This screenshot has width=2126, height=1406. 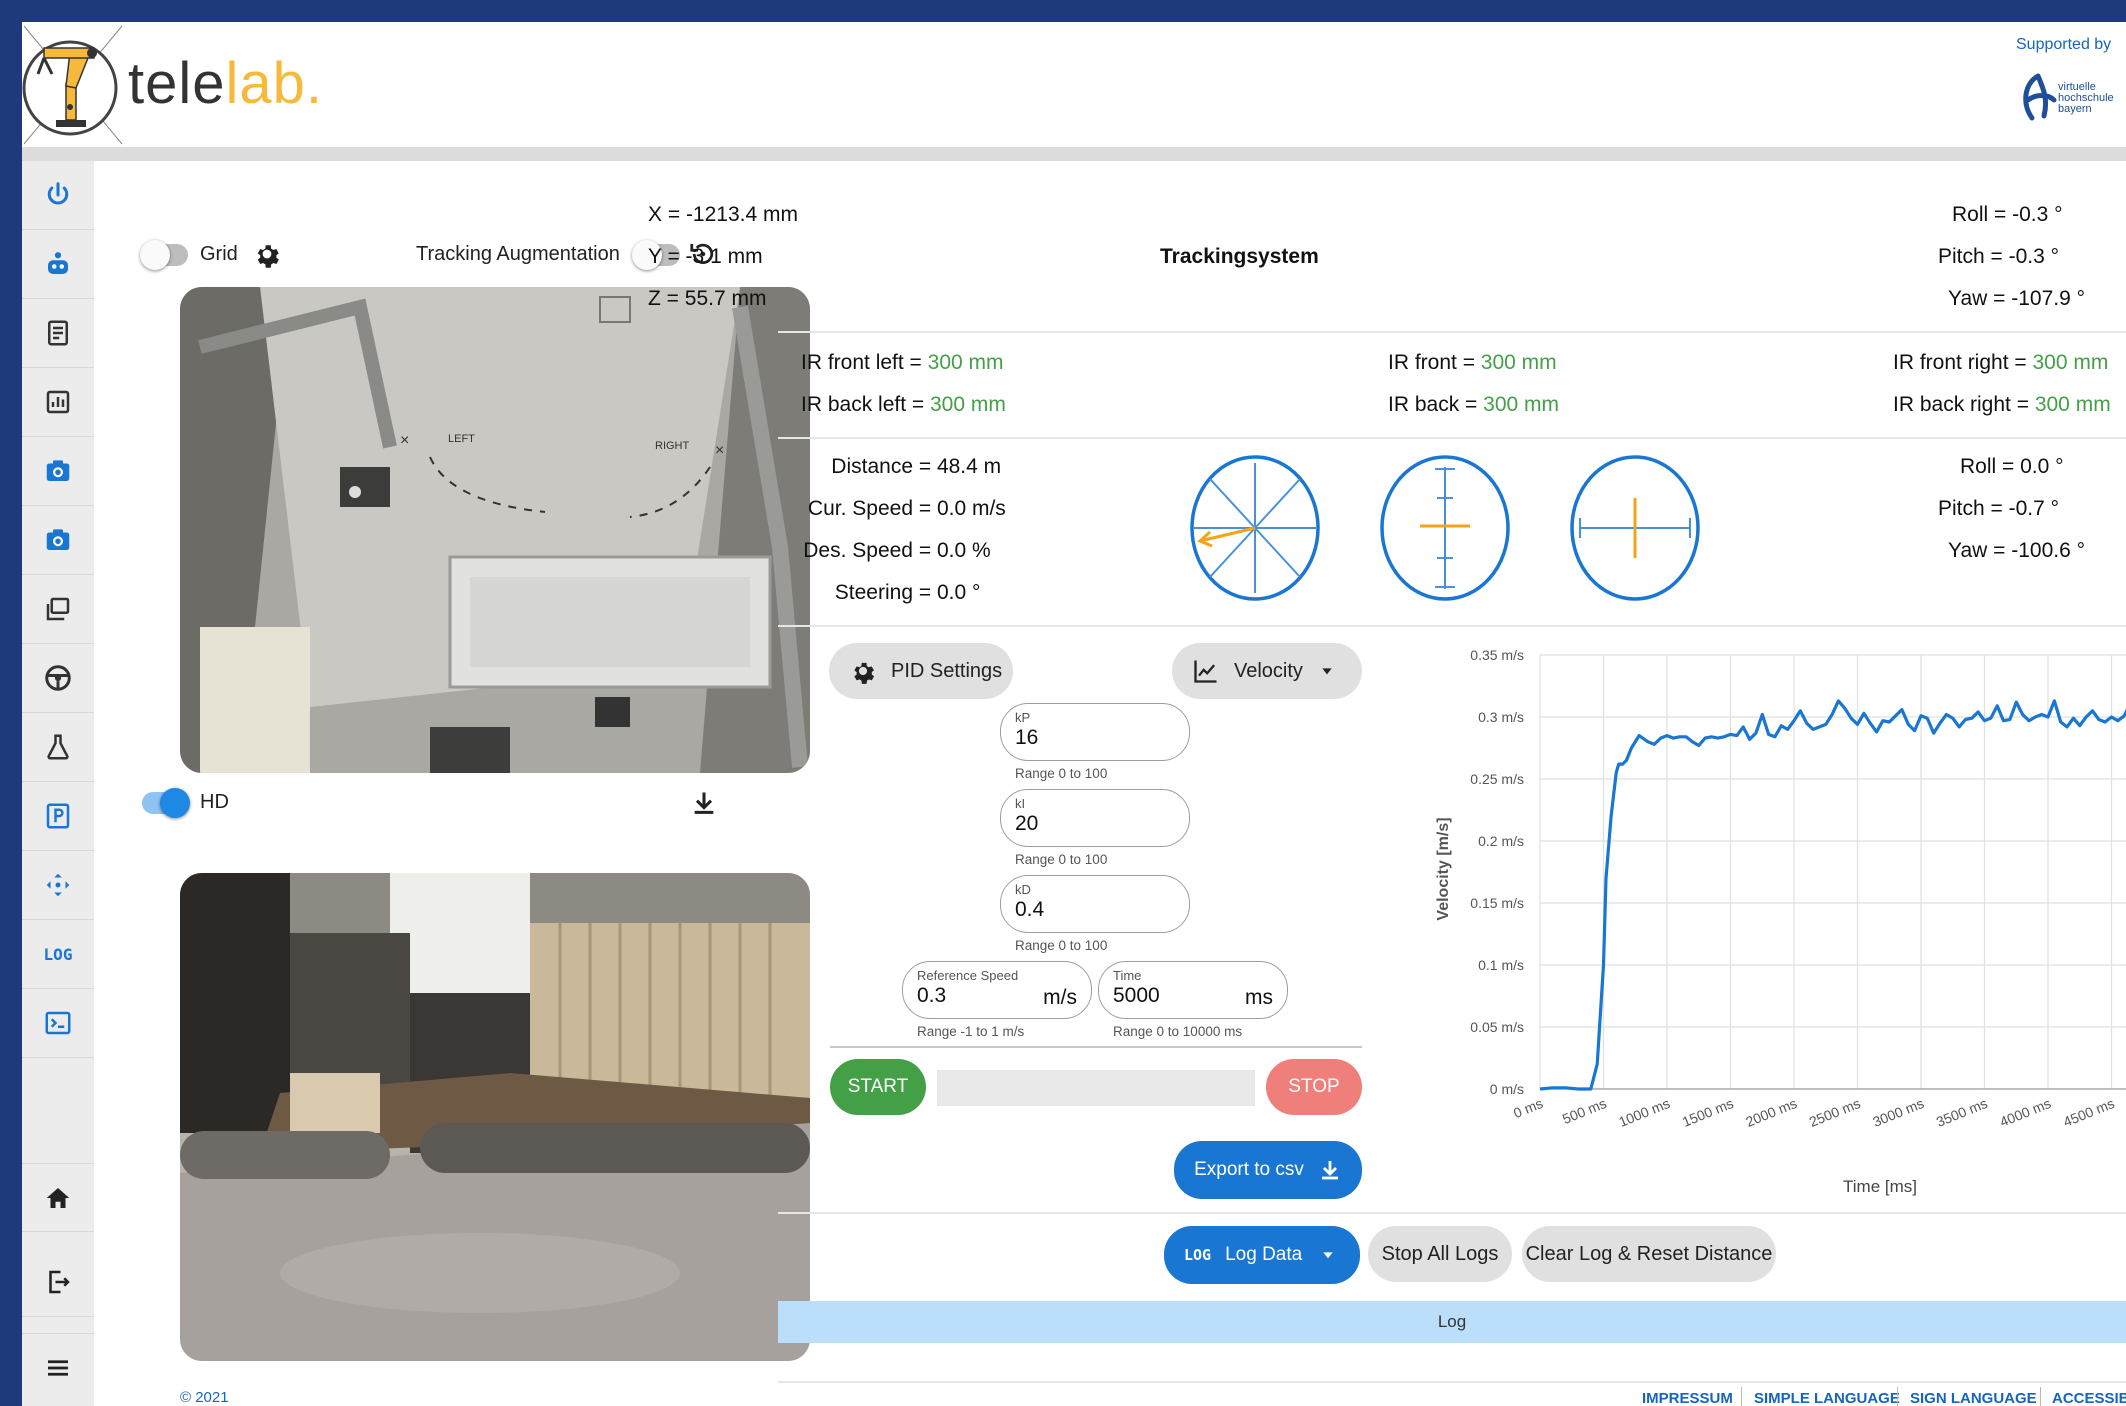 I want to click on velocity-series-line, so click(x=1832, y=895).